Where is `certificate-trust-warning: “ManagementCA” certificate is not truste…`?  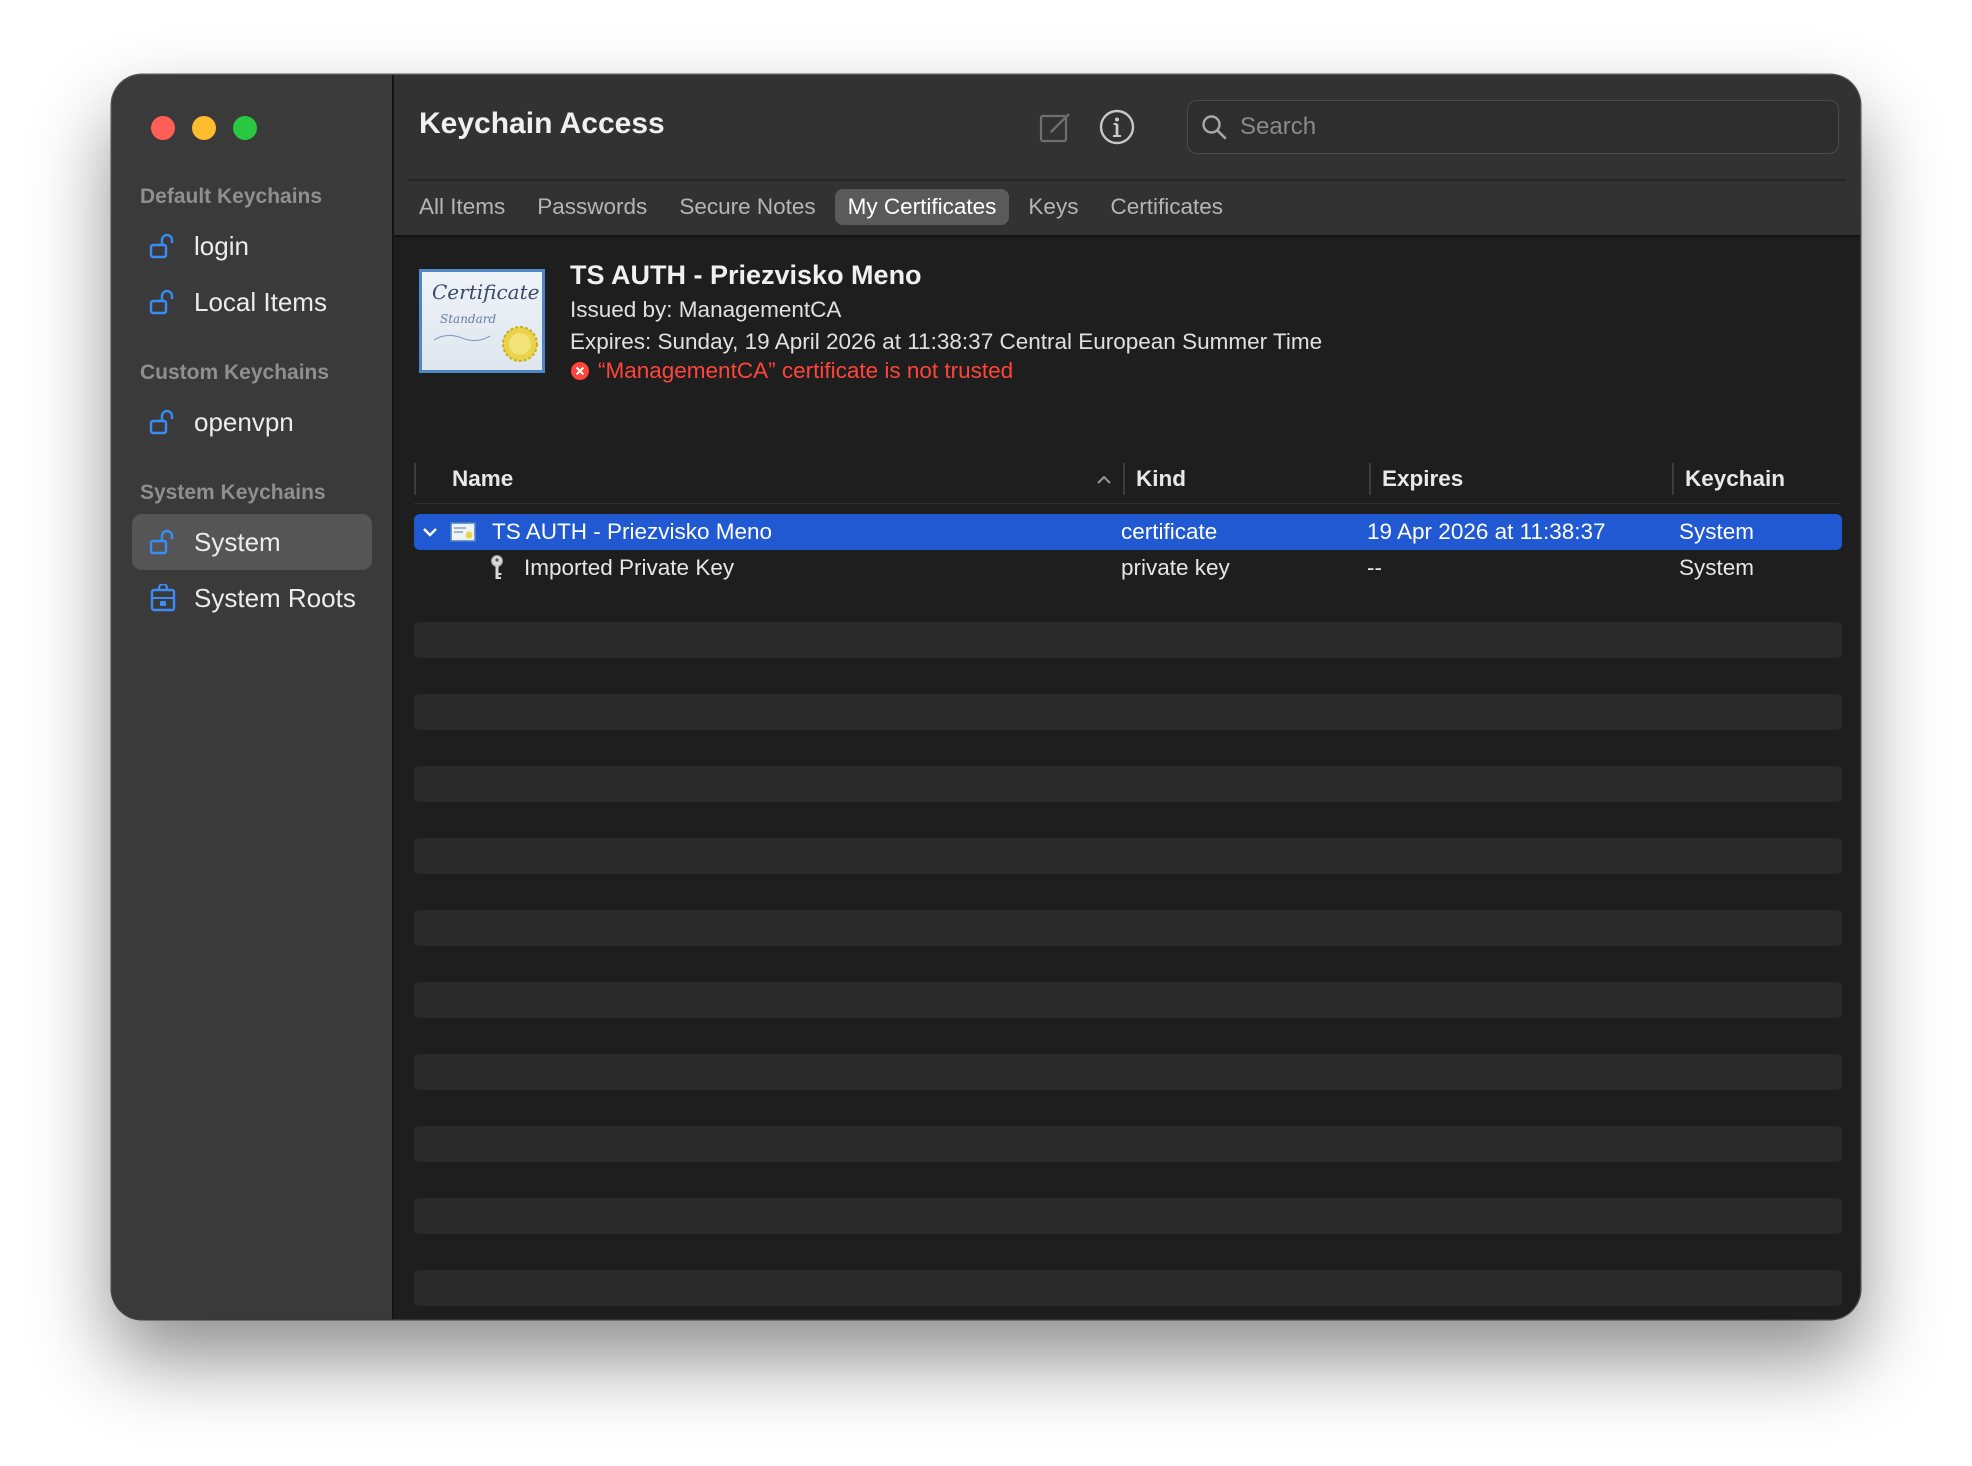
certificate-trust-warning: “ManagementCA” certificate is not truste… is located at coordinates (791, 371).